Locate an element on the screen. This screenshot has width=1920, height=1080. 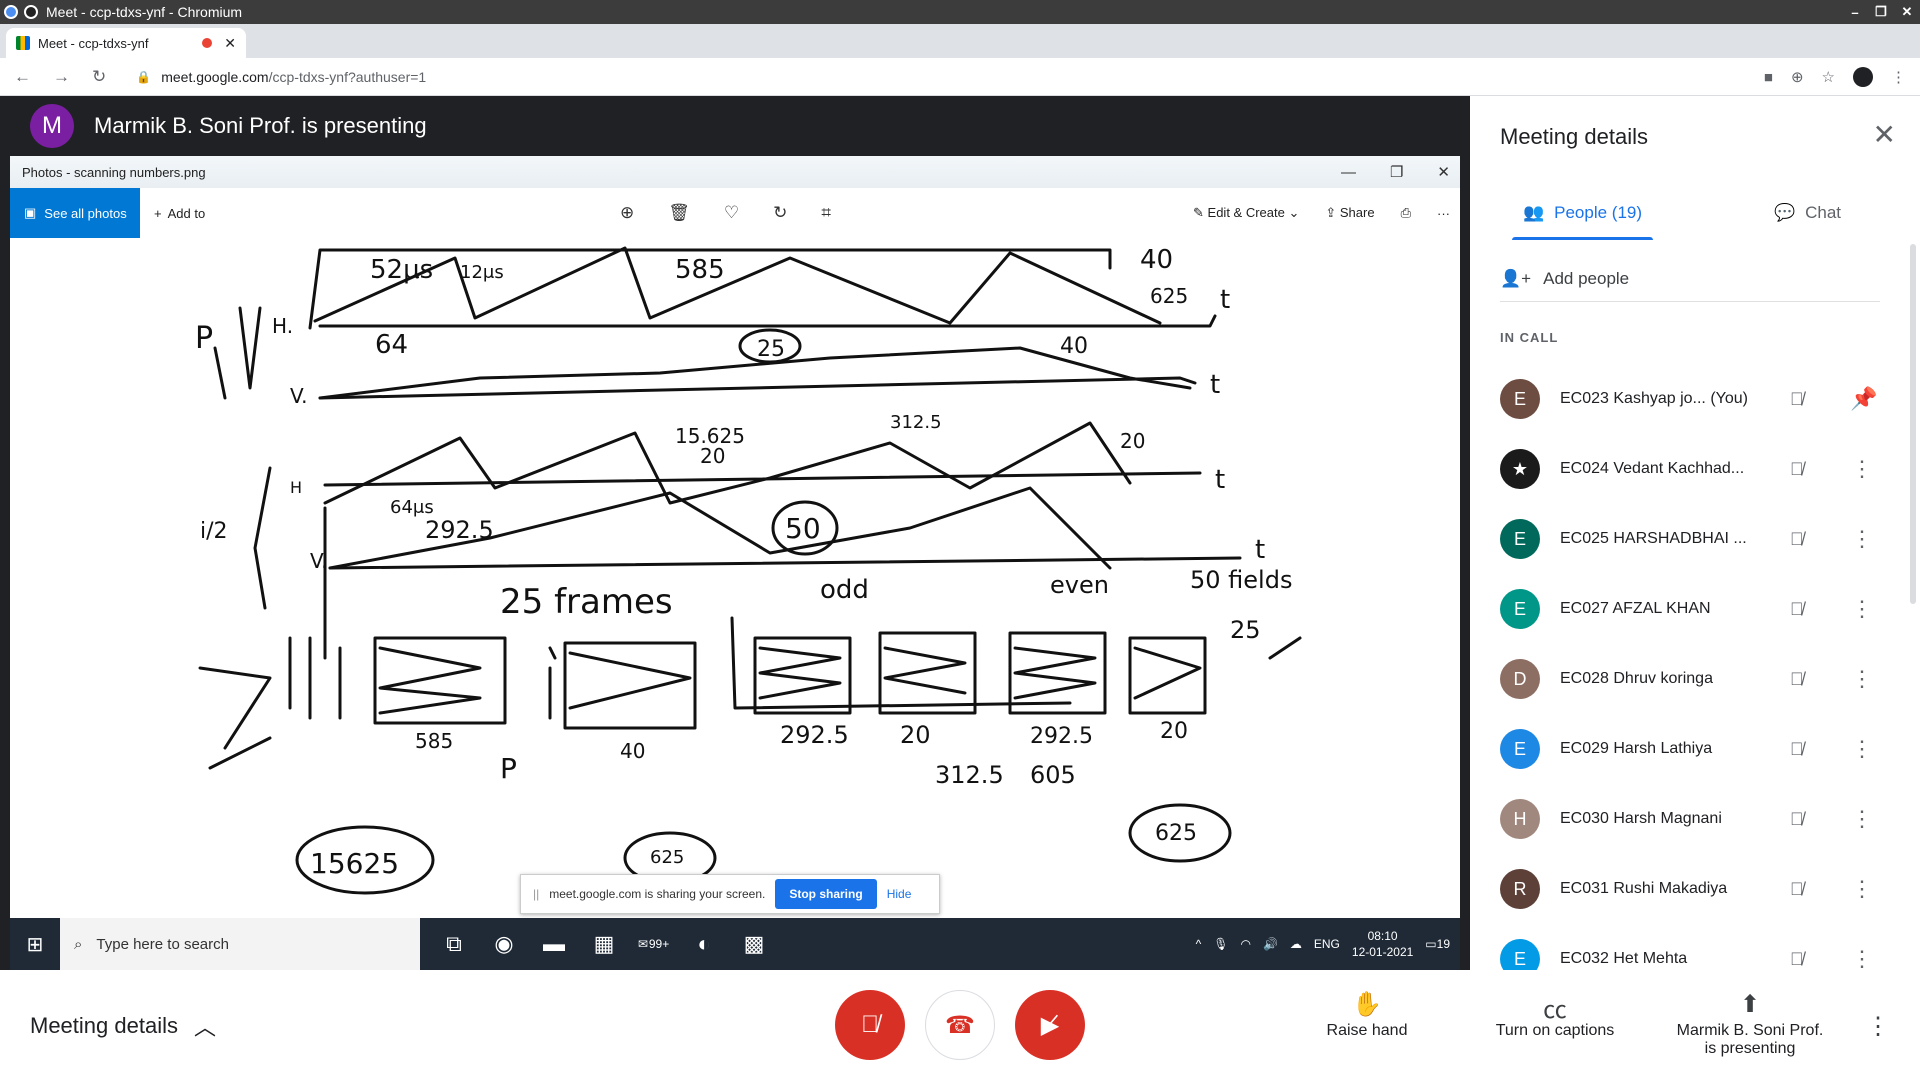
minimize-icon: – is located at coordinates (1855, 12).